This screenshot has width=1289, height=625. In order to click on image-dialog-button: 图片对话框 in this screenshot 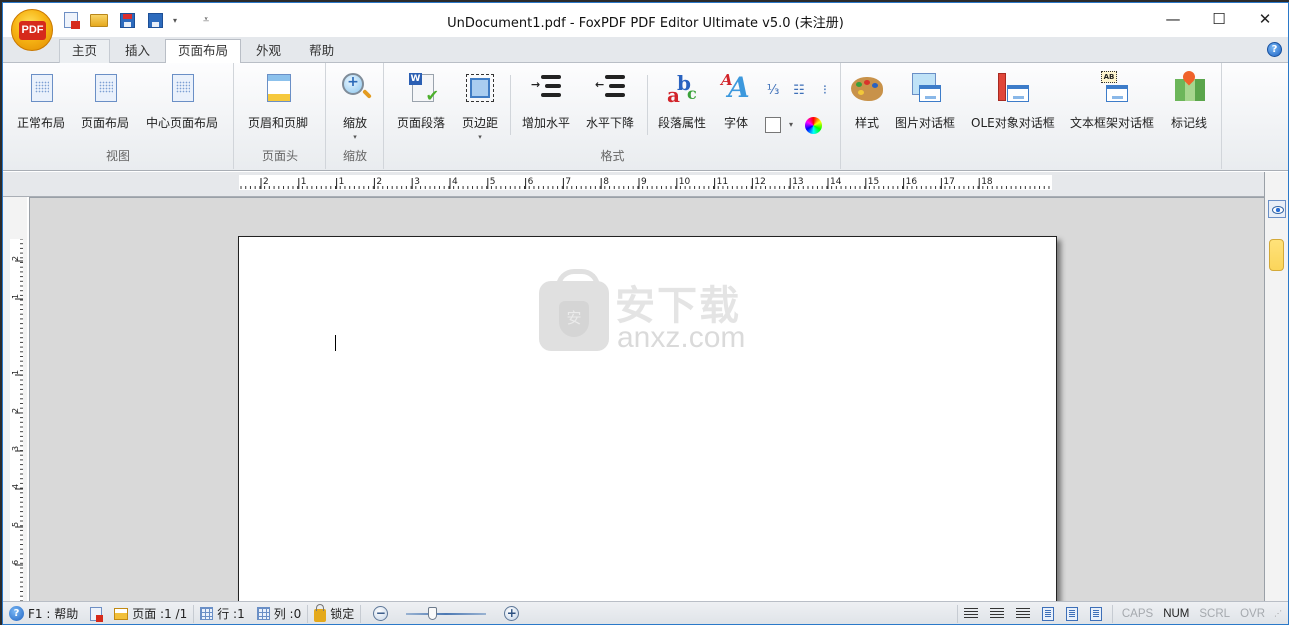, I will do `click(925, 101)`.